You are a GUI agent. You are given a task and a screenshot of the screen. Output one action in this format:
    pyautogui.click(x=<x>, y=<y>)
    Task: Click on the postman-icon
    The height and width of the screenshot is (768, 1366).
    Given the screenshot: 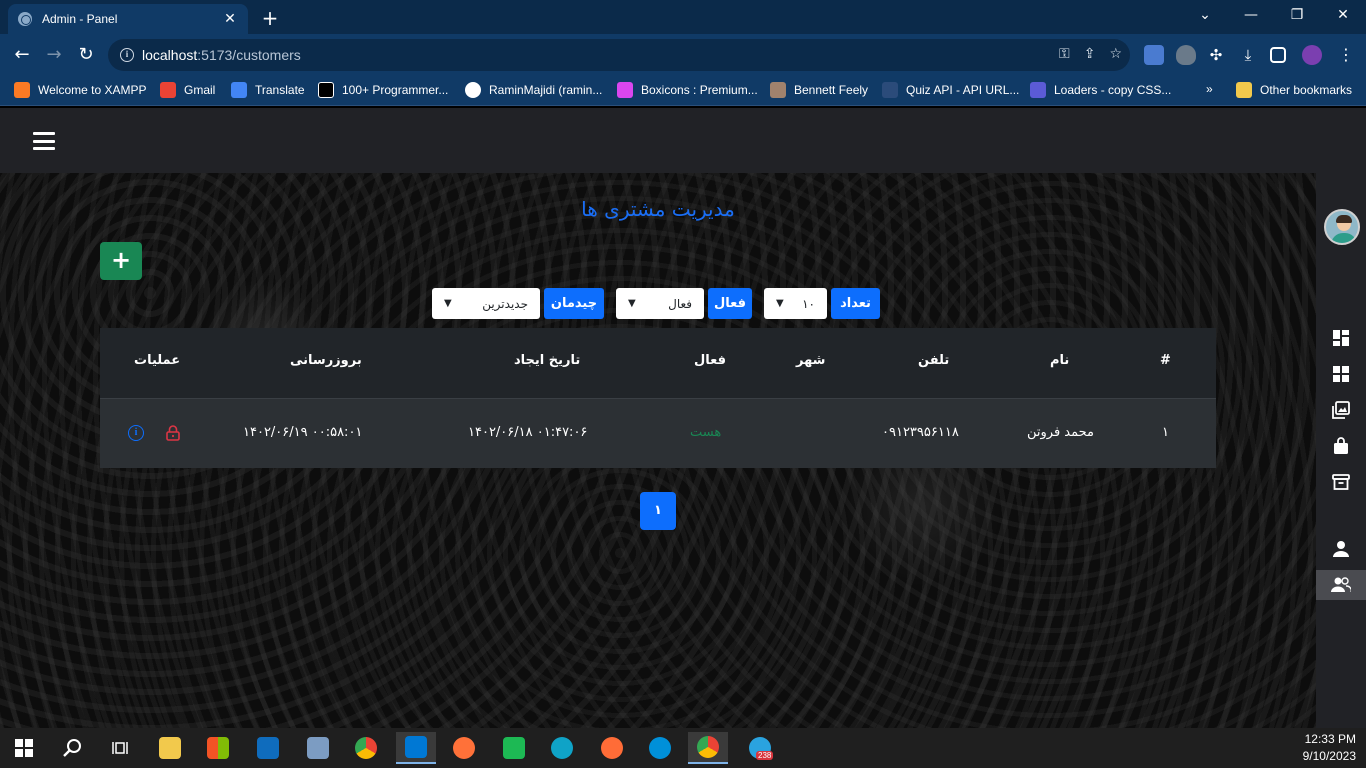 What is the action you would take?
    pyautogui.click(x=612, y=748)
    